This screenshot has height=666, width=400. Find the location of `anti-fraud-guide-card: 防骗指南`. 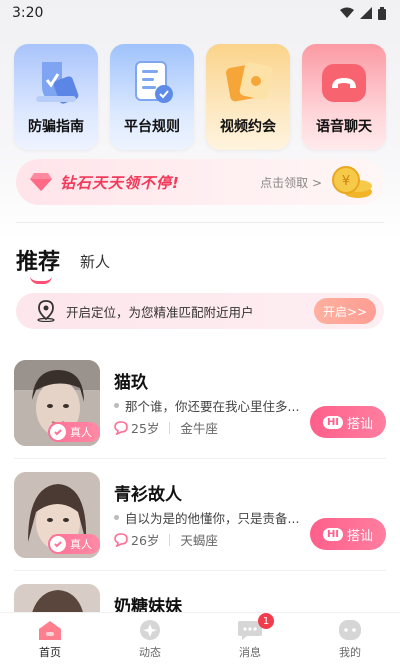

anti-fraud-guide-card: 防骗指南 is located at coordinates (56, 97).